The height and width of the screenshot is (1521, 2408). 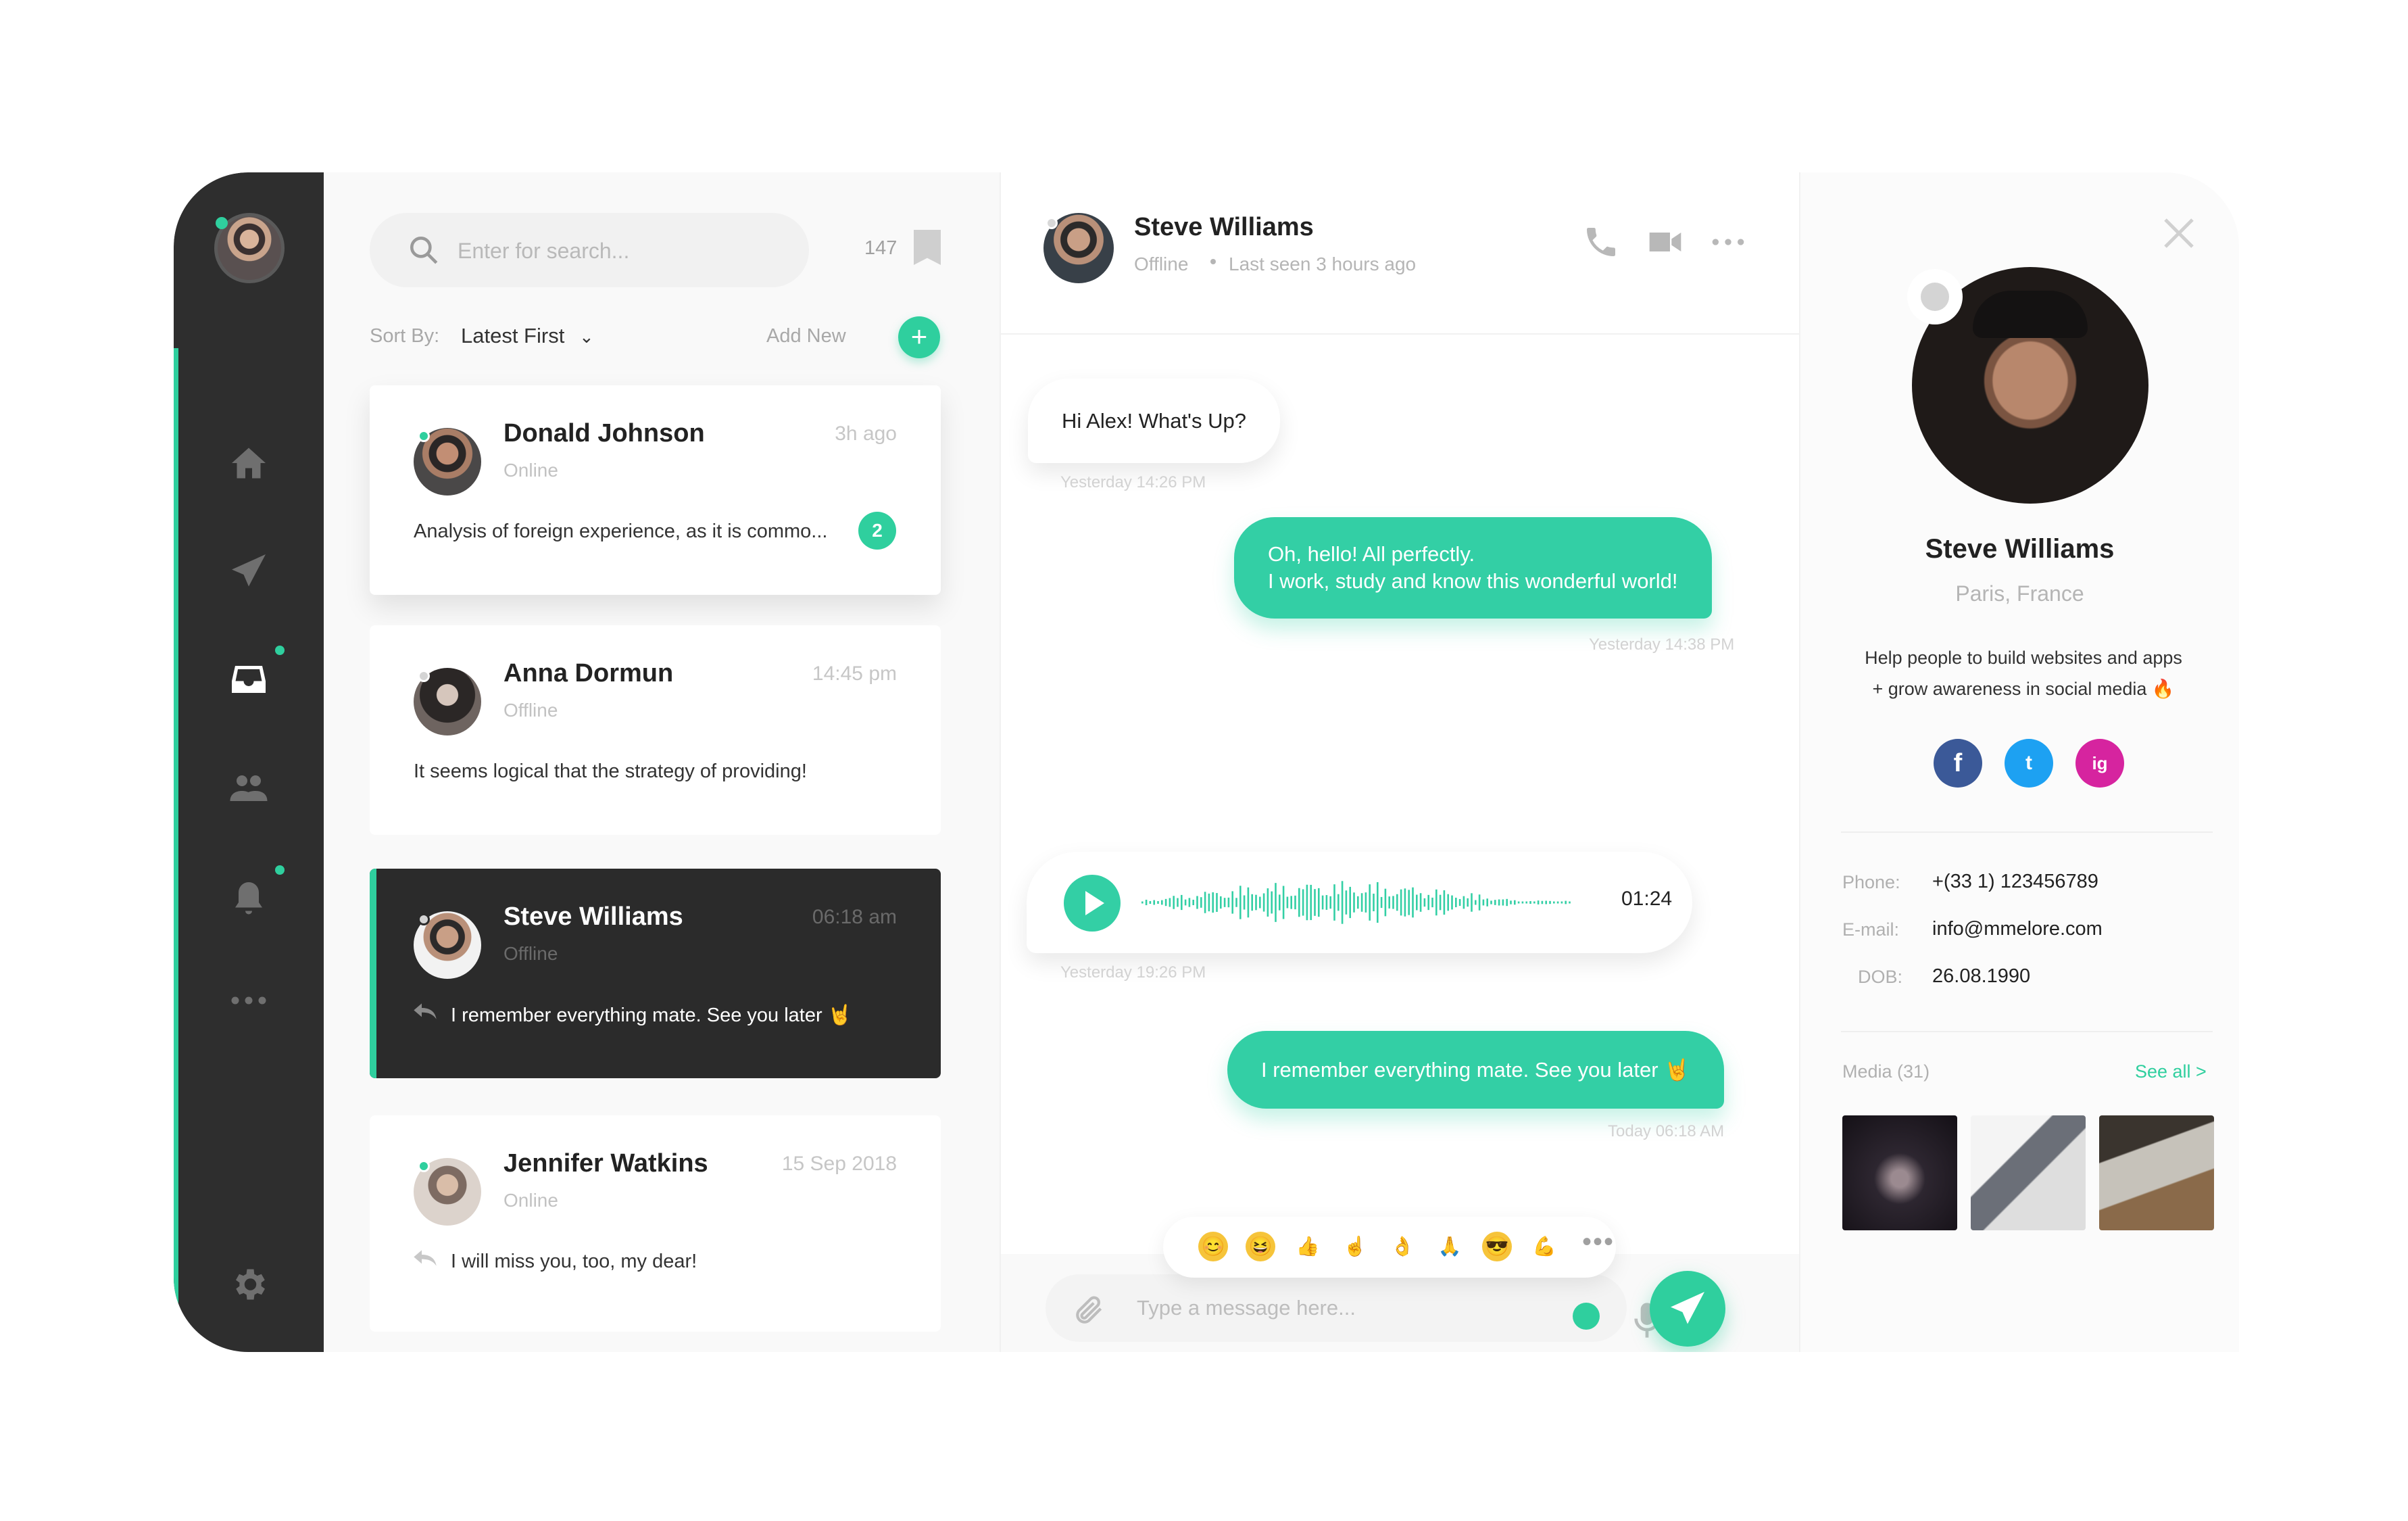 I want to click on search-input, so click(x=620, y=251).